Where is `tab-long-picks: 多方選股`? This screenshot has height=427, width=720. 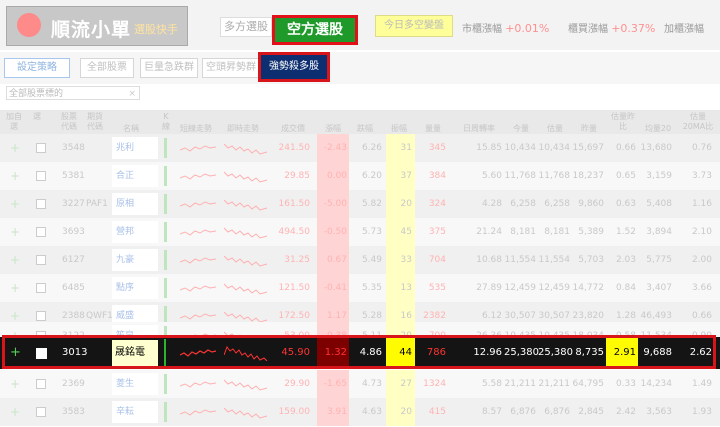
tab-long-picks: 多方選股 is located at coordinates (246, 27).